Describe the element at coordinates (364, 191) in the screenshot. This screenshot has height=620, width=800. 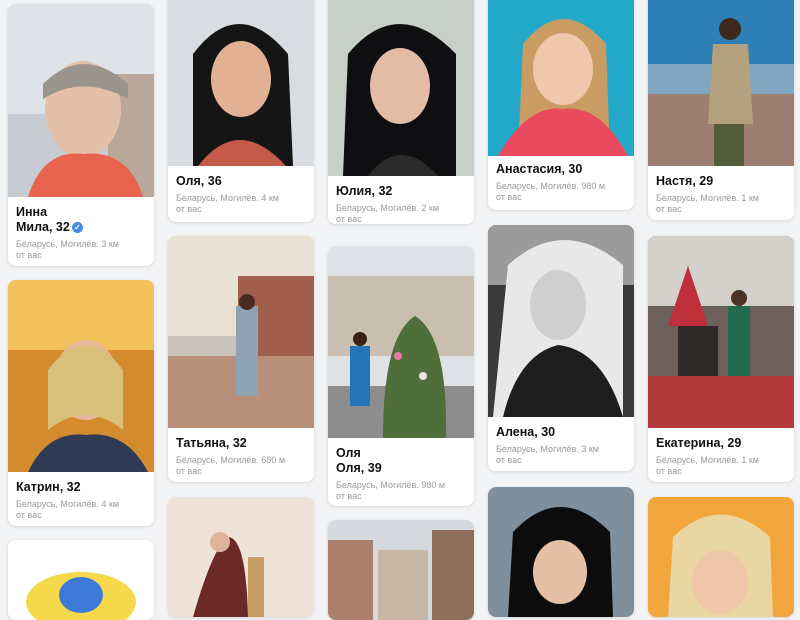
I see `profile-name: Юлия, 32` at that location.